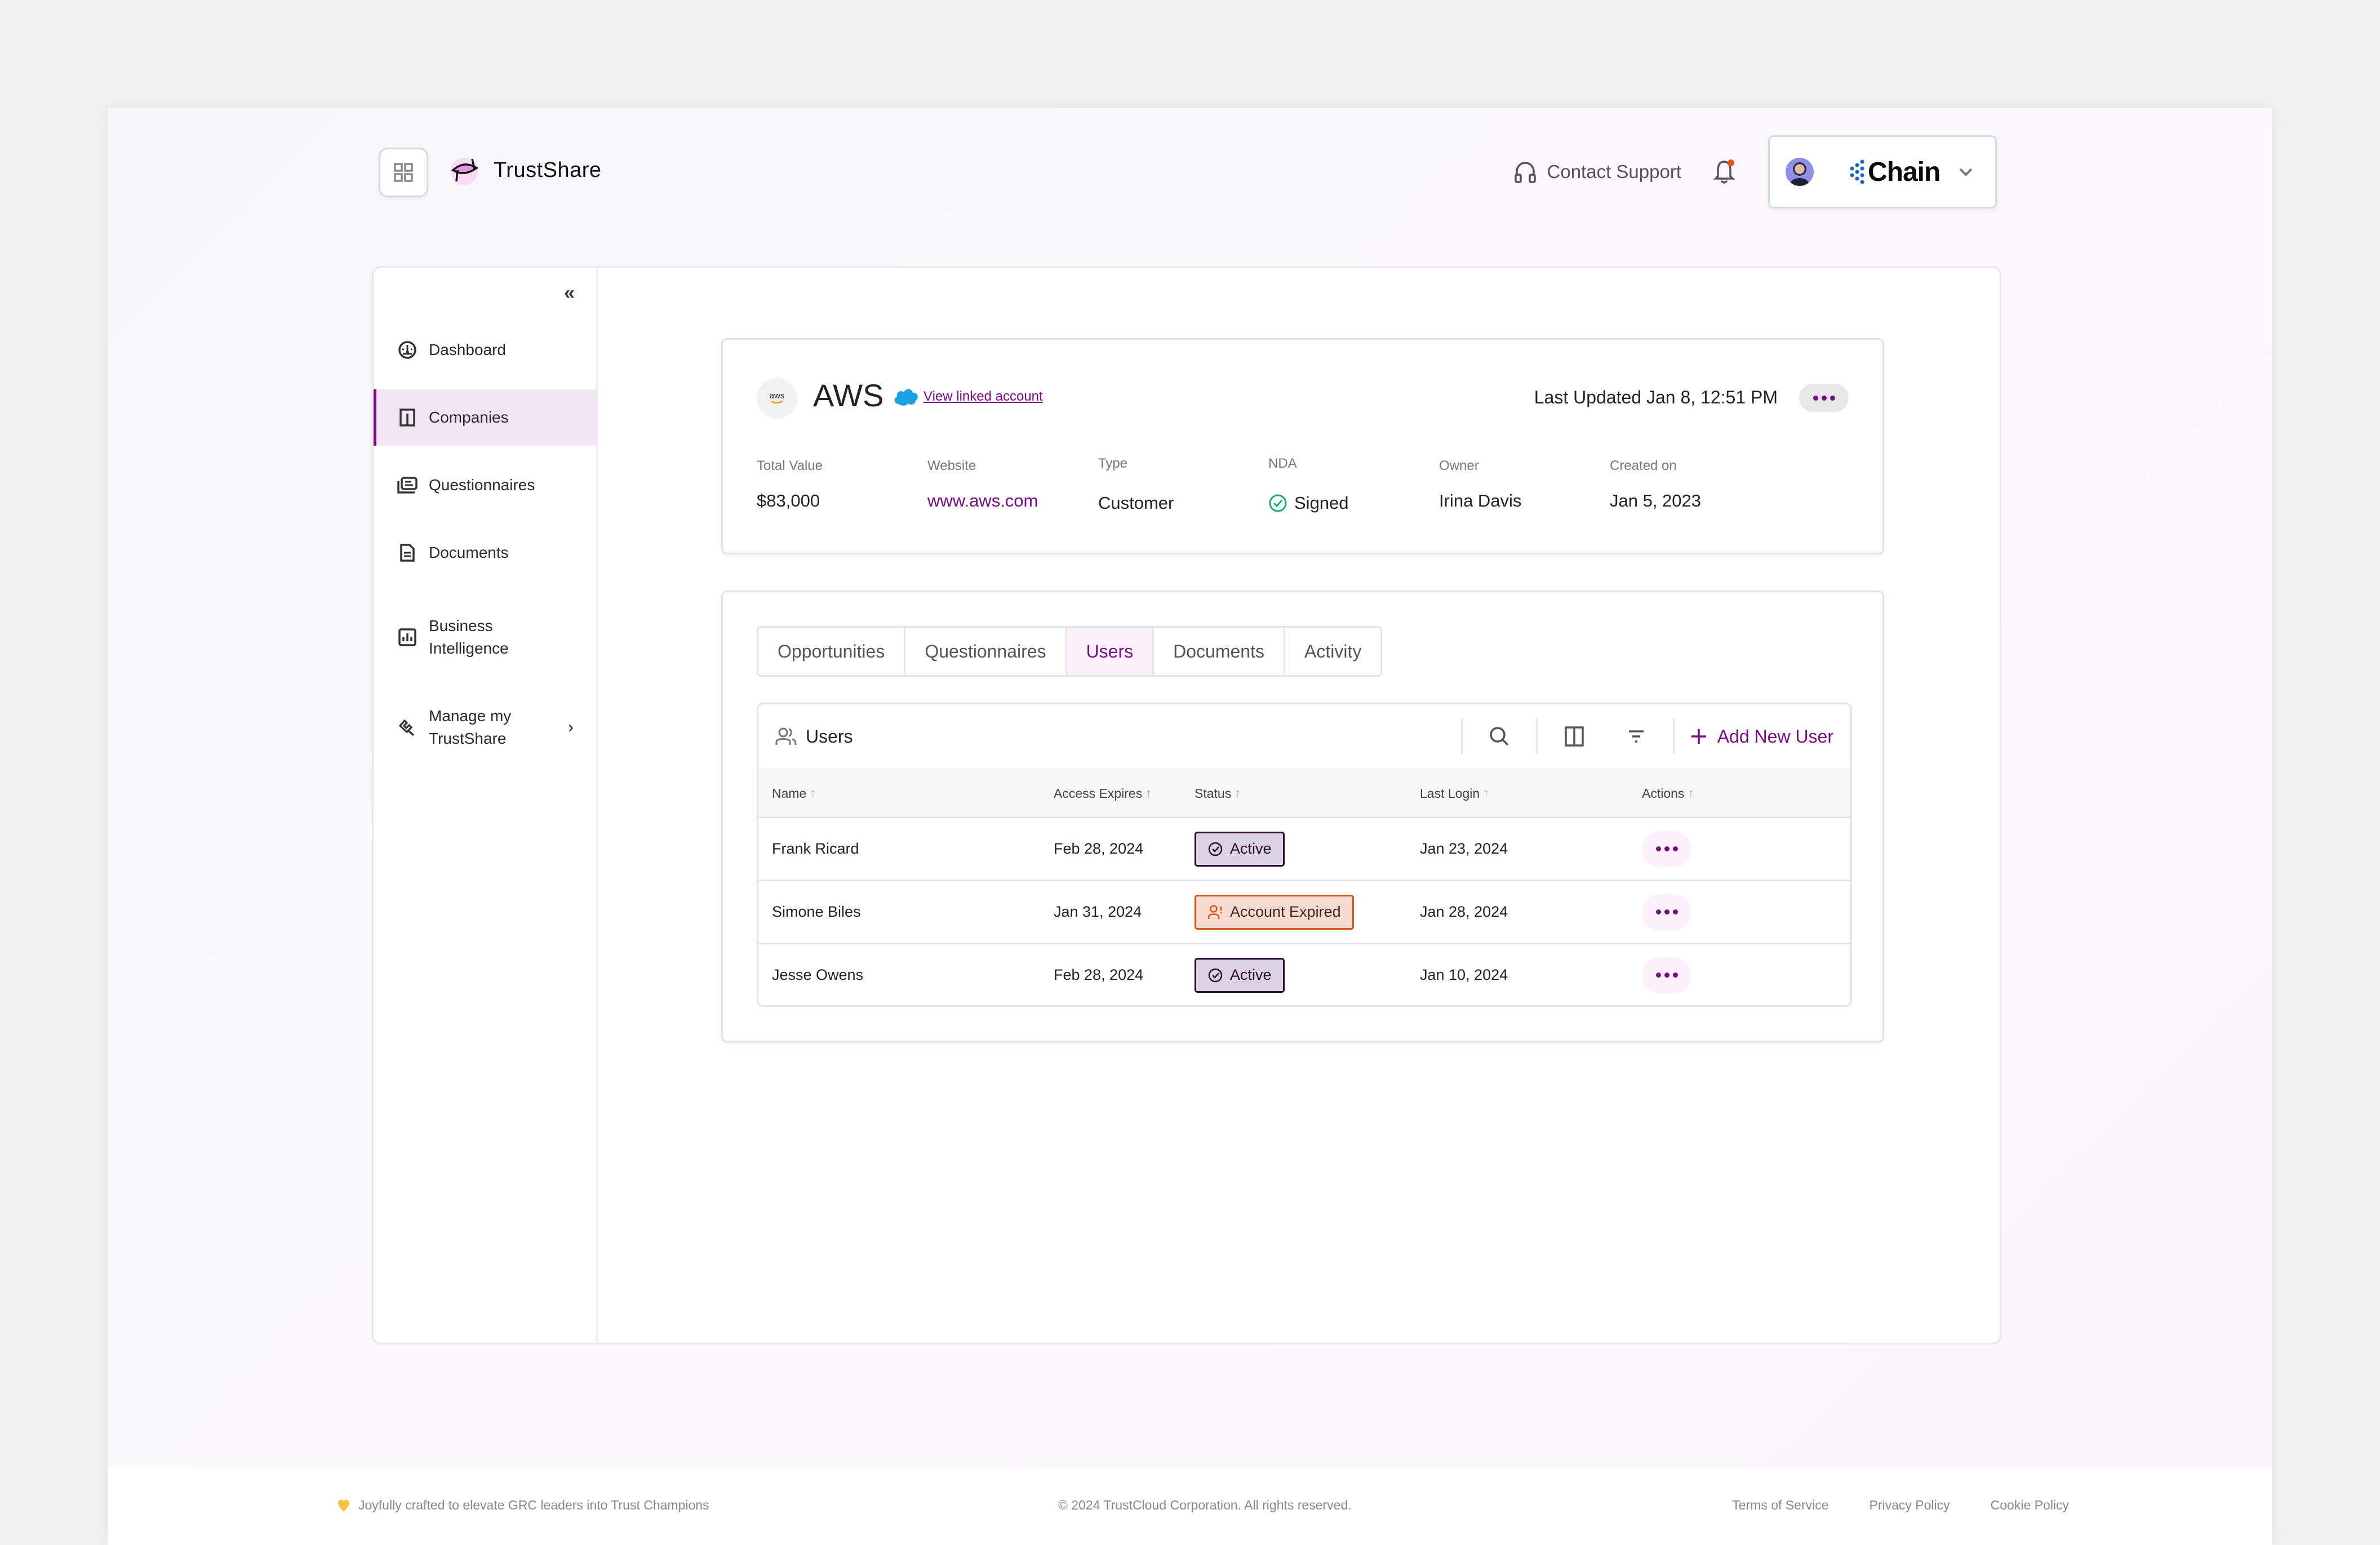 The height and width of the screenshot is (1545, 2380). What do you see at coordinates (2030, 1505) in the screenshot?
I see `cookie-policy-link: Cookie Policy` at bounding box center [2030, 1505].